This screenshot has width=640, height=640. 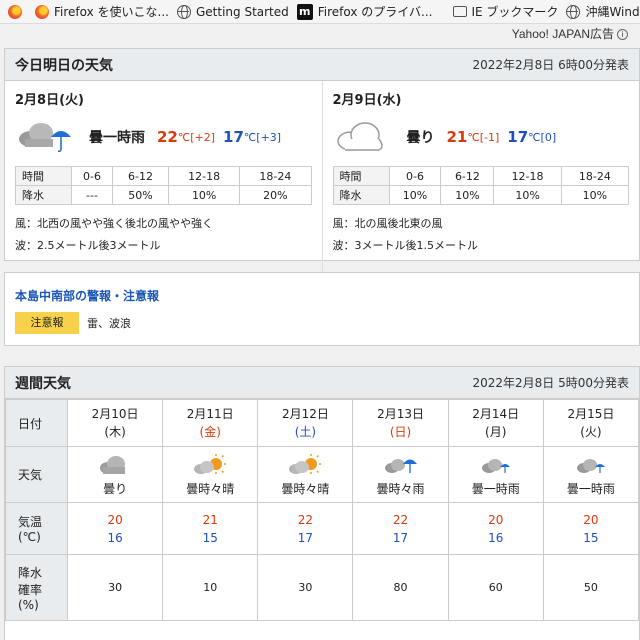 What do you see at coordinates (322, 65) in the screenshot?
I see `section-header: 今日明日の天気 2022年2月8日 6時00分発表` at bounding box center [322, 65].